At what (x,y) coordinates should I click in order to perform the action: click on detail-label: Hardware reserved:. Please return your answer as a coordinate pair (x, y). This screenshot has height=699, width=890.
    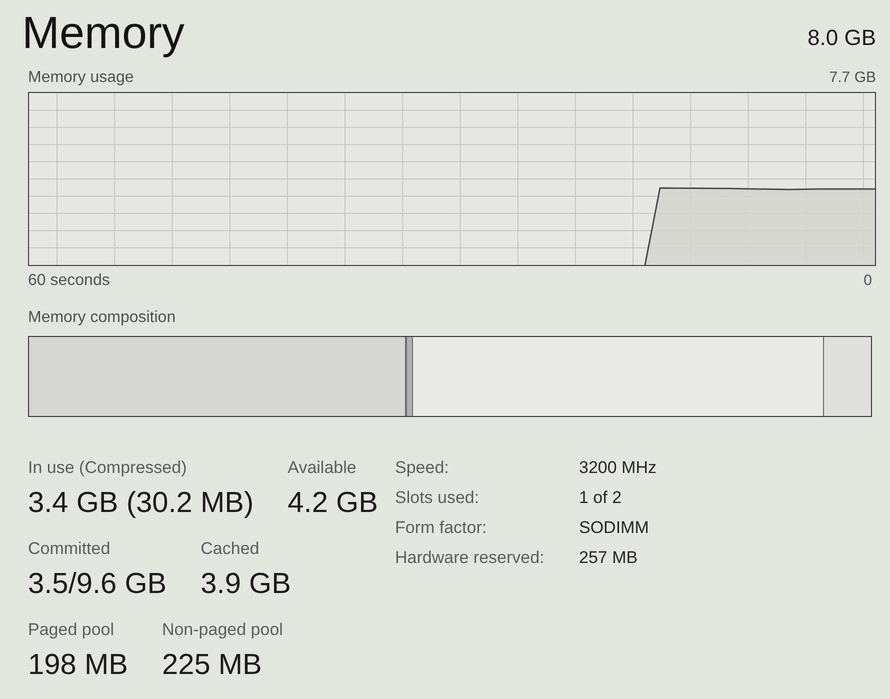
    Looking at the image, I should click on (470, 558).